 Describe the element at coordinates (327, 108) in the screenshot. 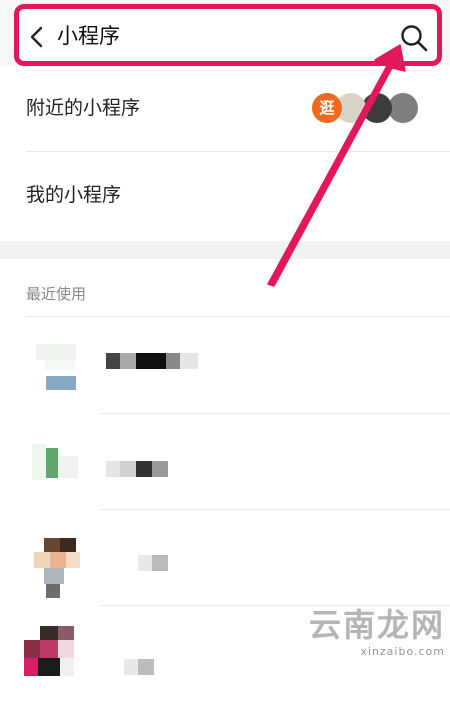

I see `nearby-thumb-1: 逛` at that location.